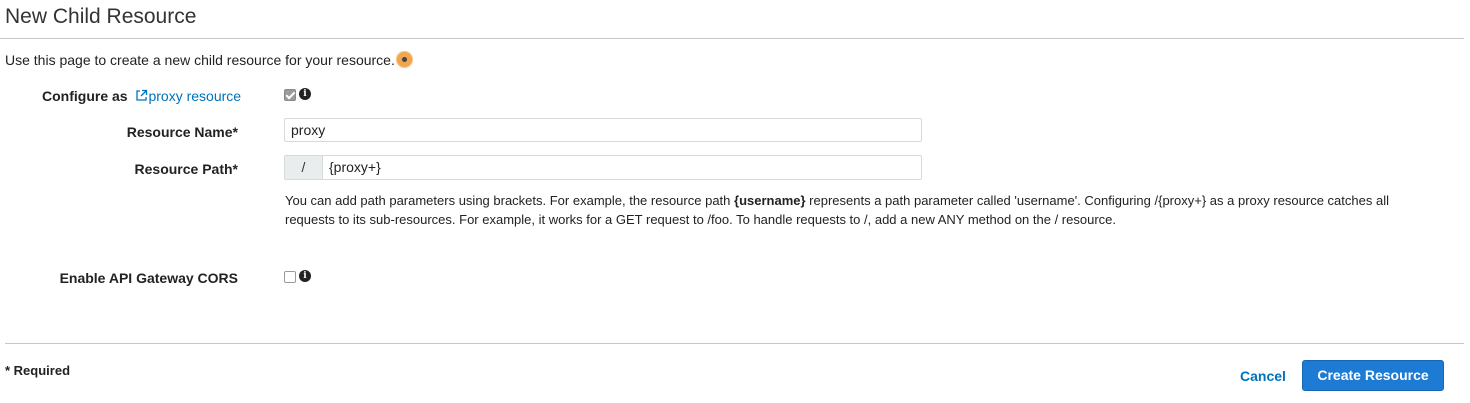 The height and width of the screenshot is (403, 1470). Describe the element at coordinates (770, 200) in the screenshot. I see `help-text-bold: {username}` at that location.